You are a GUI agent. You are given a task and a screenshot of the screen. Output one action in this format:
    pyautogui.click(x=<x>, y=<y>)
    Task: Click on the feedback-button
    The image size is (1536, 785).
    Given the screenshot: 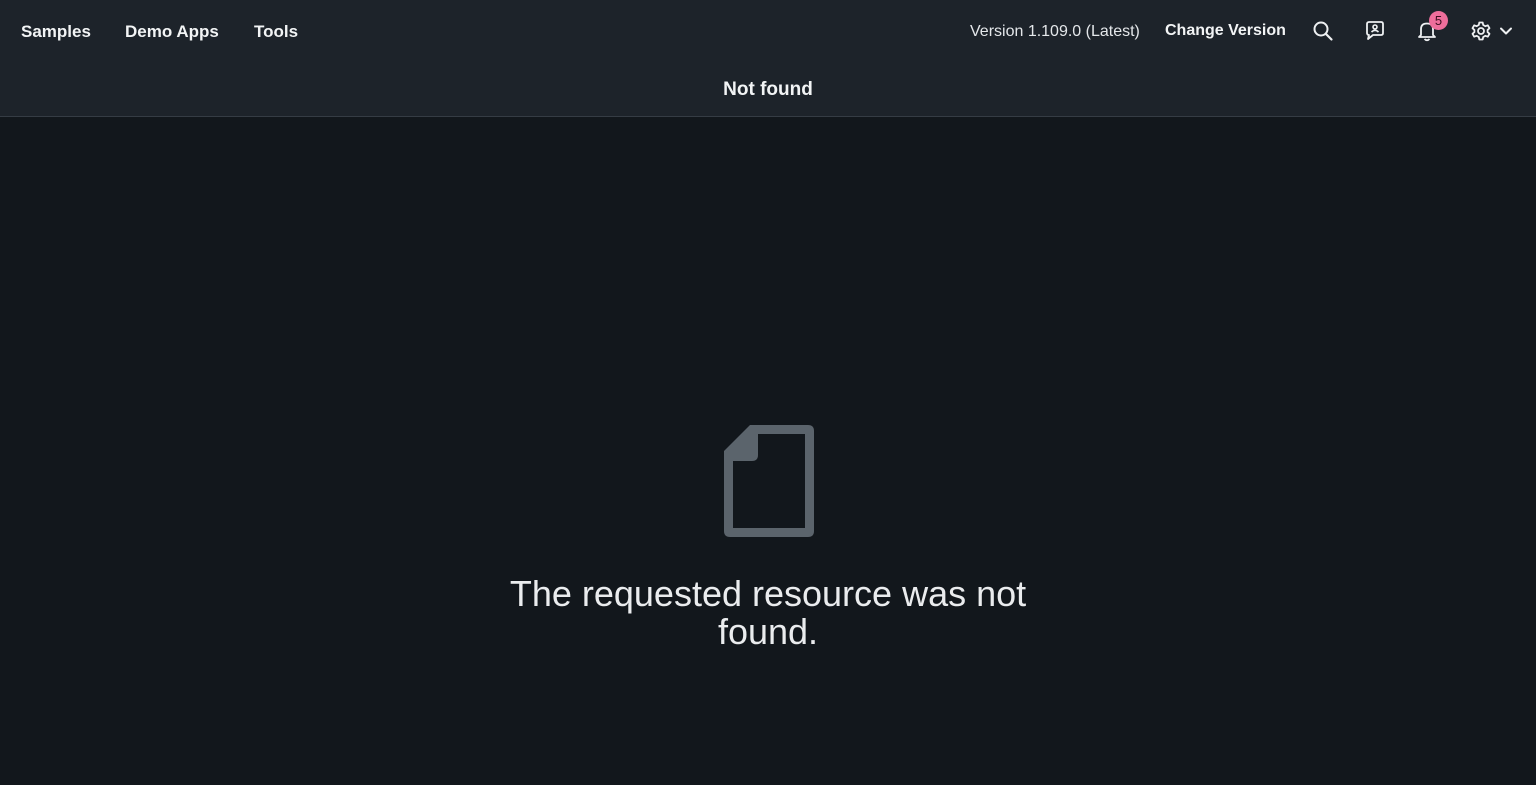 What is the action you would take?
    pyautogui.click(x=1375, y=31)
    